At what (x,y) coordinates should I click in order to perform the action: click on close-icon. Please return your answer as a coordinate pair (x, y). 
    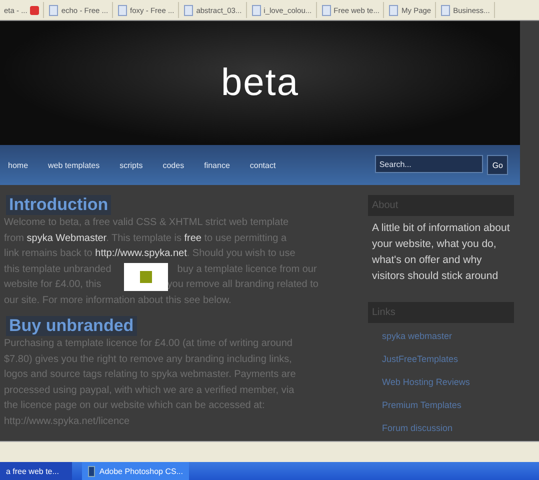
    Looking at the image, I should click on (35, 10).